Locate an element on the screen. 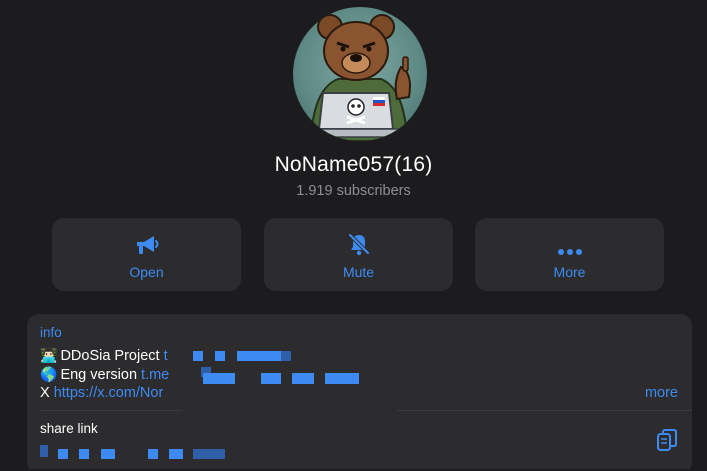 This screenshot has width=707, height=471. x-prefix: X is located at coordinates (47, 393).